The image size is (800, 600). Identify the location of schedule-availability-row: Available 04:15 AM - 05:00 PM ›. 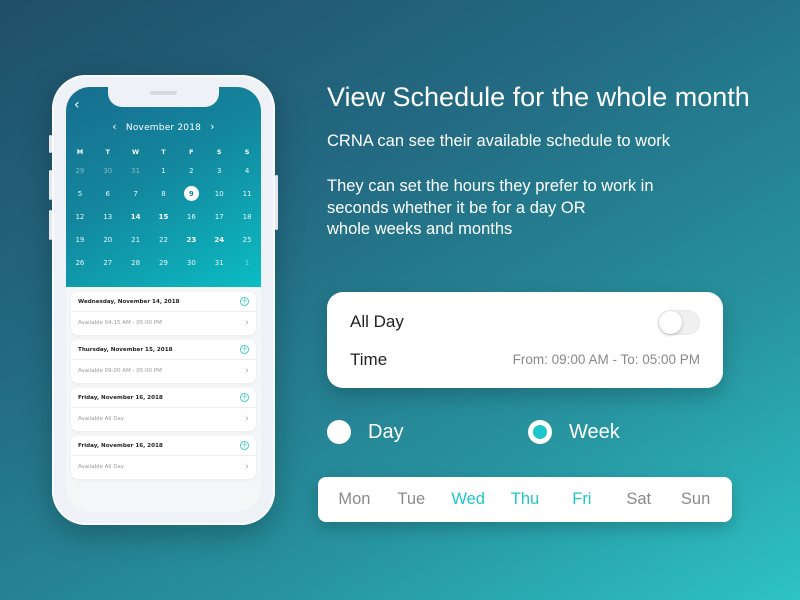
(163, 323).